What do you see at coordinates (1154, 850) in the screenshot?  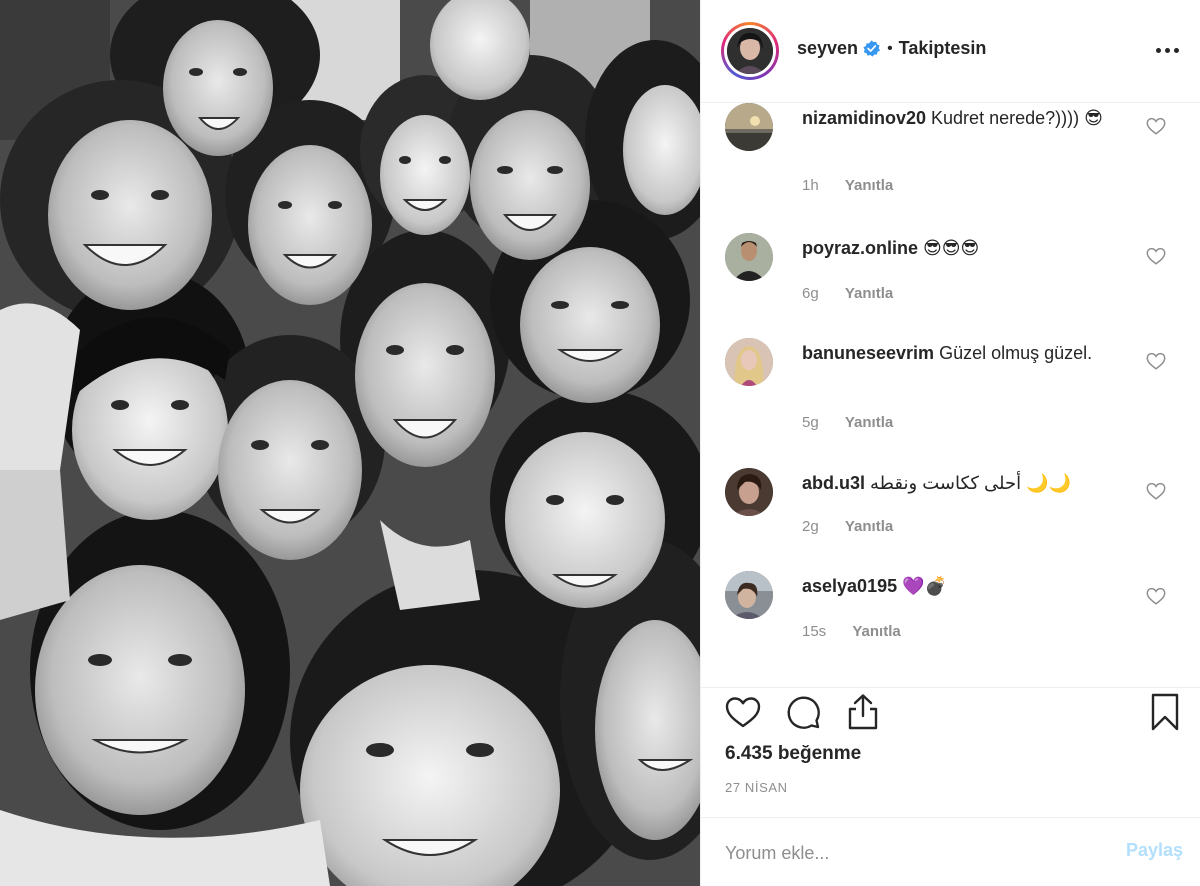 I see `post-comment-button: Paylaş` at bounding box center [1154, 850].